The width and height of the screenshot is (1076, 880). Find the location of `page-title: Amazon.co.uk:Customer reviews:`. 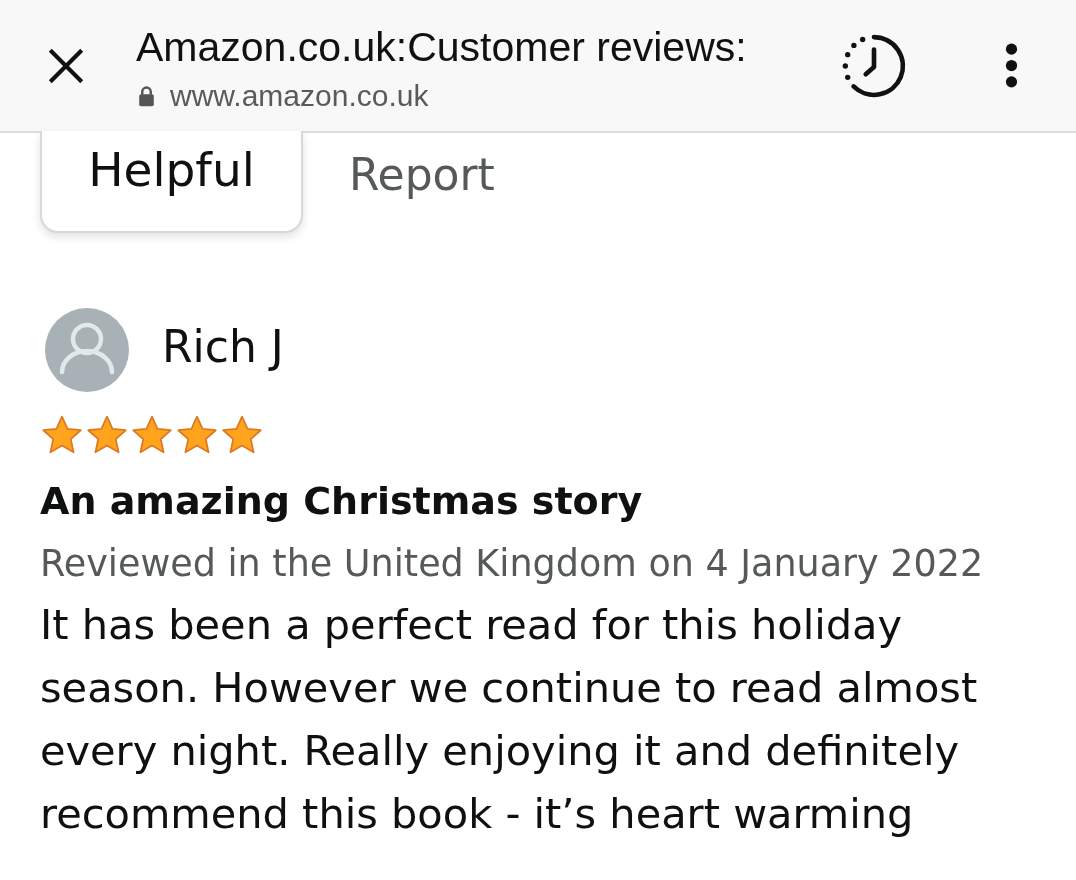

page-title: Amazon.co.uk:Customer reviews: is located at coordinates (442, 47).